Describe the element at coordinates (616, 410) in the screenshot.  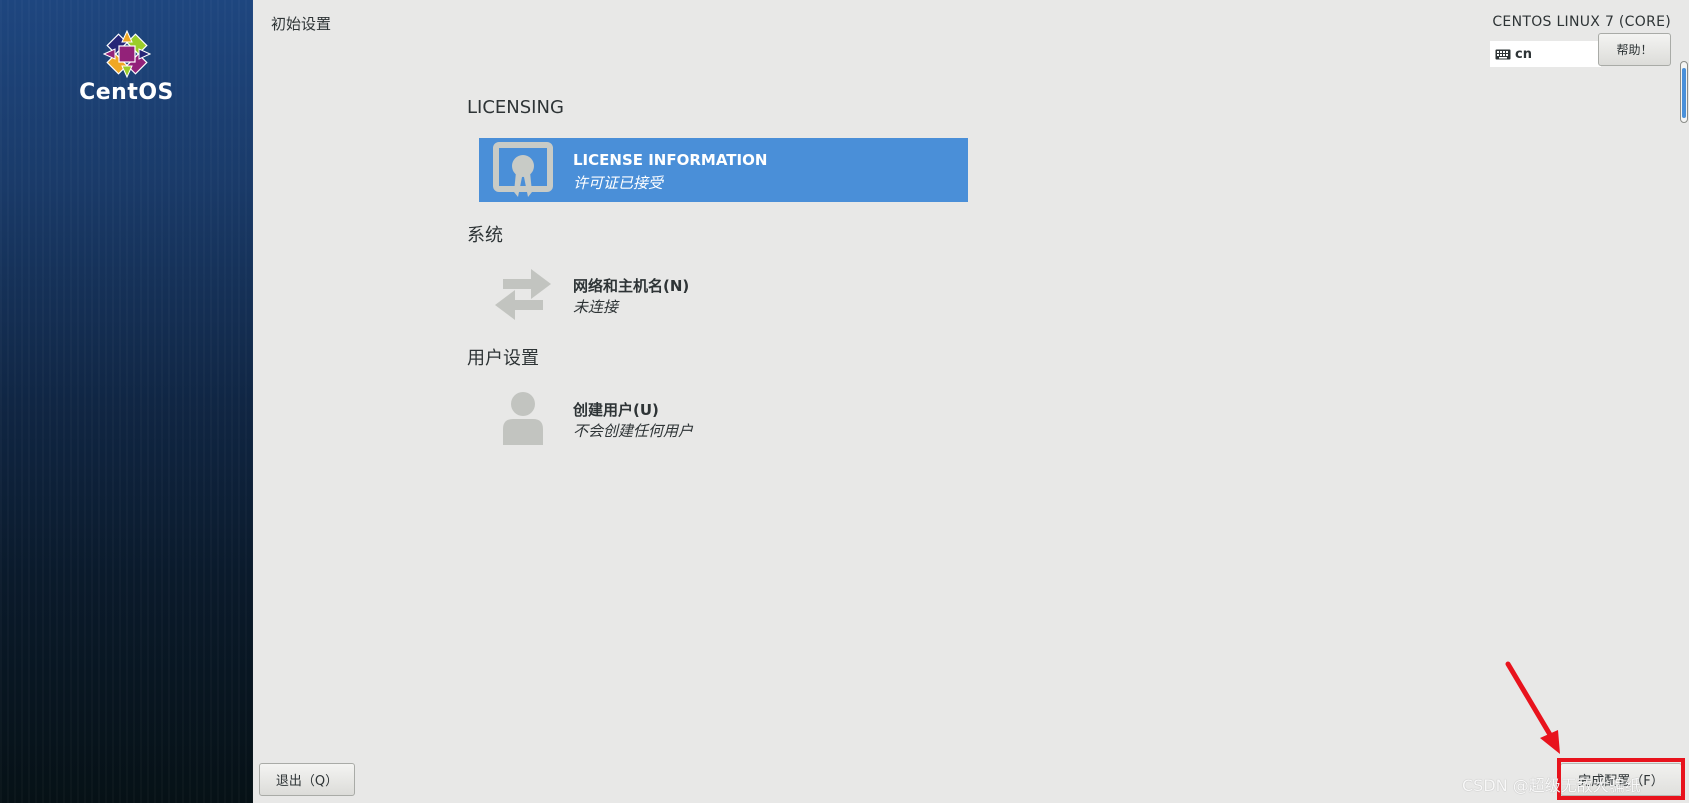
I see `spoke-title: 创建用户(U)` at that location.